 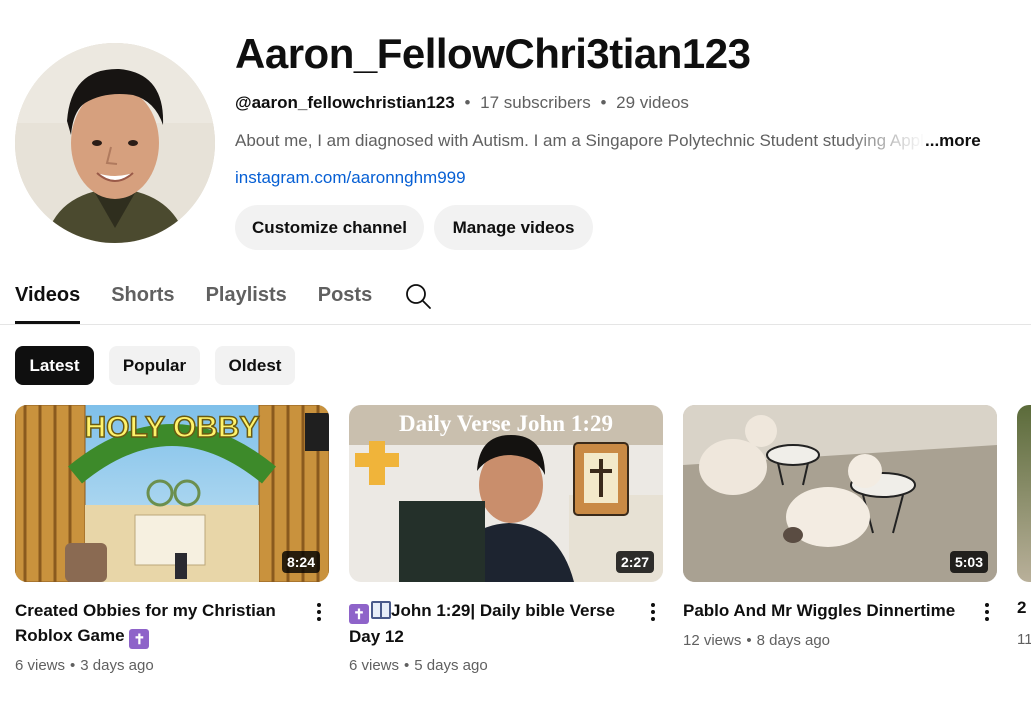 What do you see at coordinates (350, 178) in the screenshot?
I see `channel-link: instagram.com/aaronnghm999` at bounding box center [350, 178].